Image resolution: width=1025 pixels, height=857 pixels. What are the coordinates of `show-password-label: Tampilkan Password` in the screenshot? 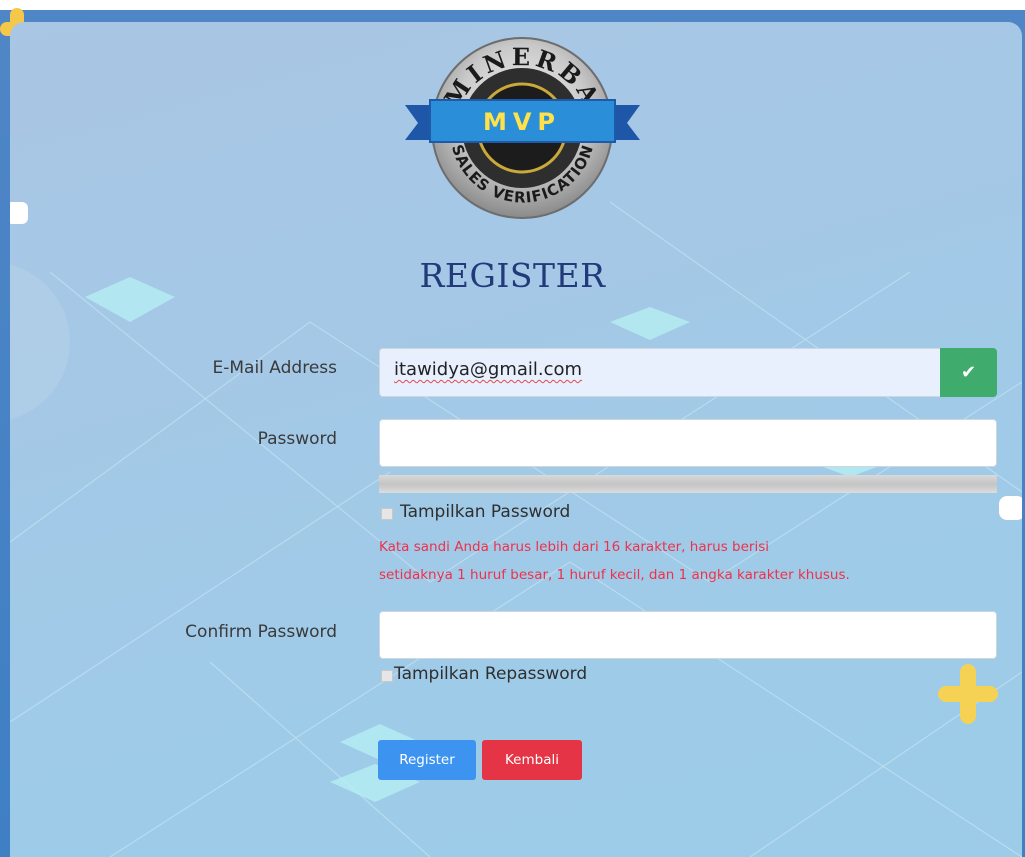 It's located at (485, 512).